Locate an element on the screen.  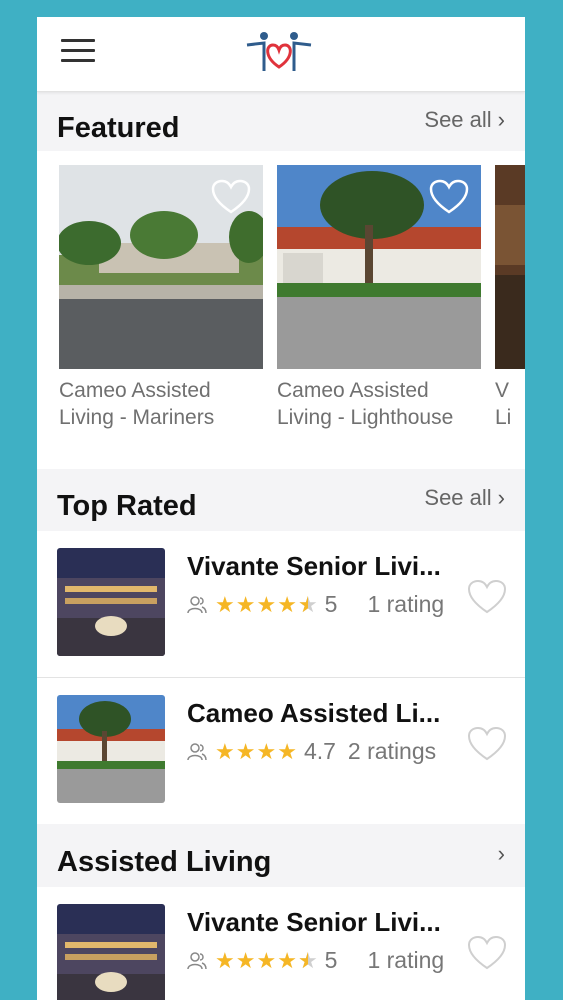
facility-name-line: Li is located at coordinates (503, 417).